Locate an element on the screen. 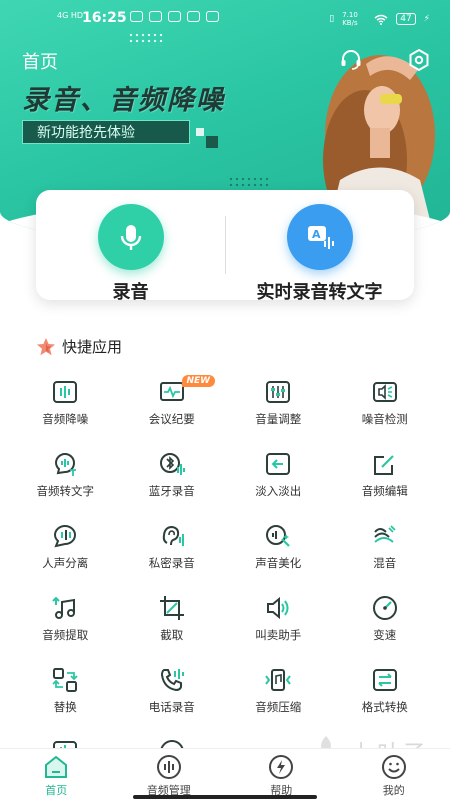 This screenshot has width=450, height=800. audio-compress-icon is located at coordinates (278, 680).